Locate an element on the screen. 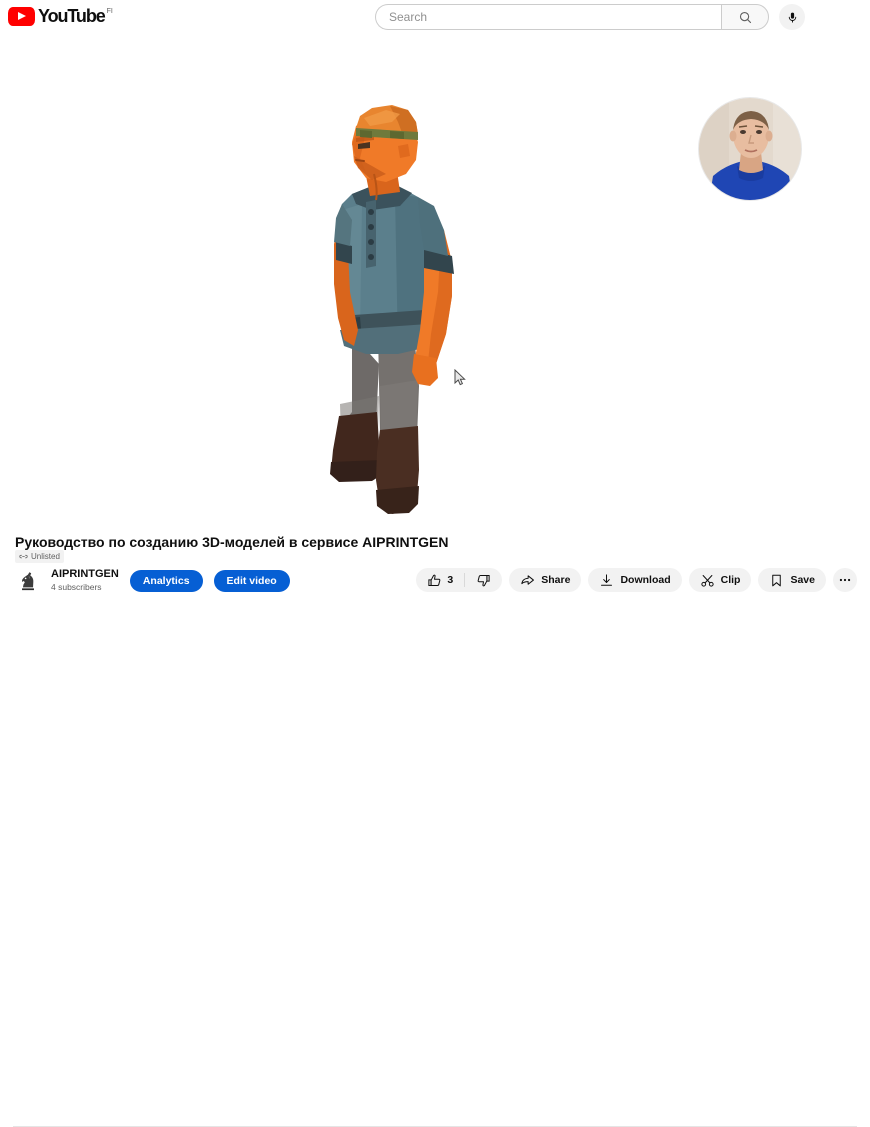 This screenshot has width=870, height=1127. clip-button: Clip is located at coordinates (720, 580).